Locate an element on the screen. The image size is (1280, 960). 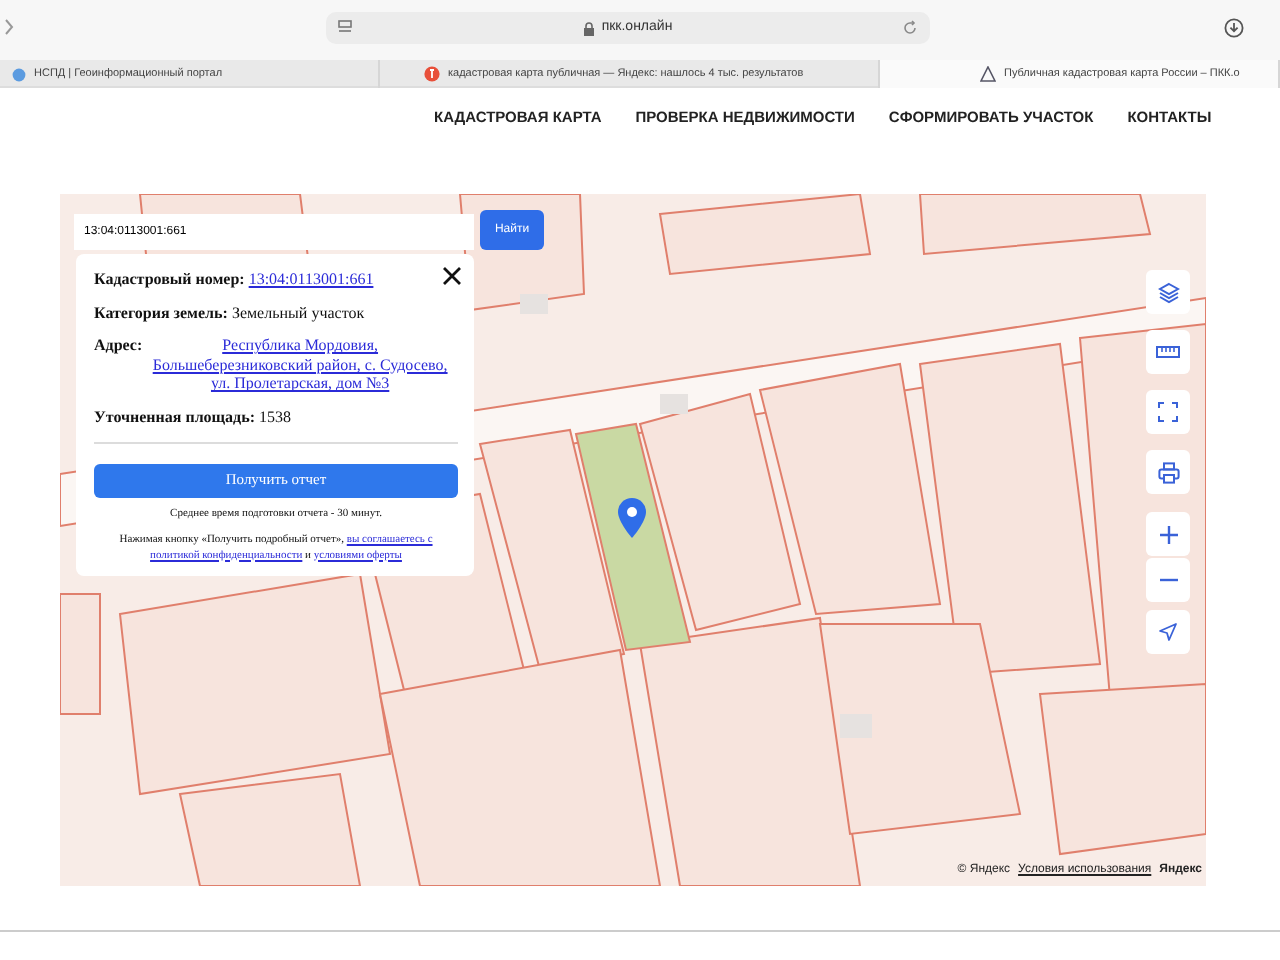
locate-button is located at coordinates (1168, 632).